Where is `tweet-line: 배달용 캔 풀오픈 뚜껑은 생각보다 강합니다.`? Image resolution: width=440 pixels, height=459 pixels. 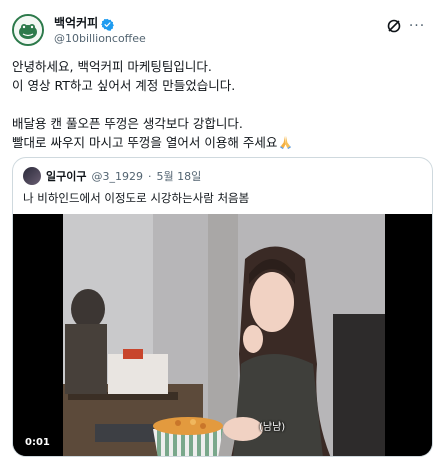
tweet-line: 배달용 캔 풀오픈 뚜껑은 생각보다 강합니다. is located at coordinates (127, 123).